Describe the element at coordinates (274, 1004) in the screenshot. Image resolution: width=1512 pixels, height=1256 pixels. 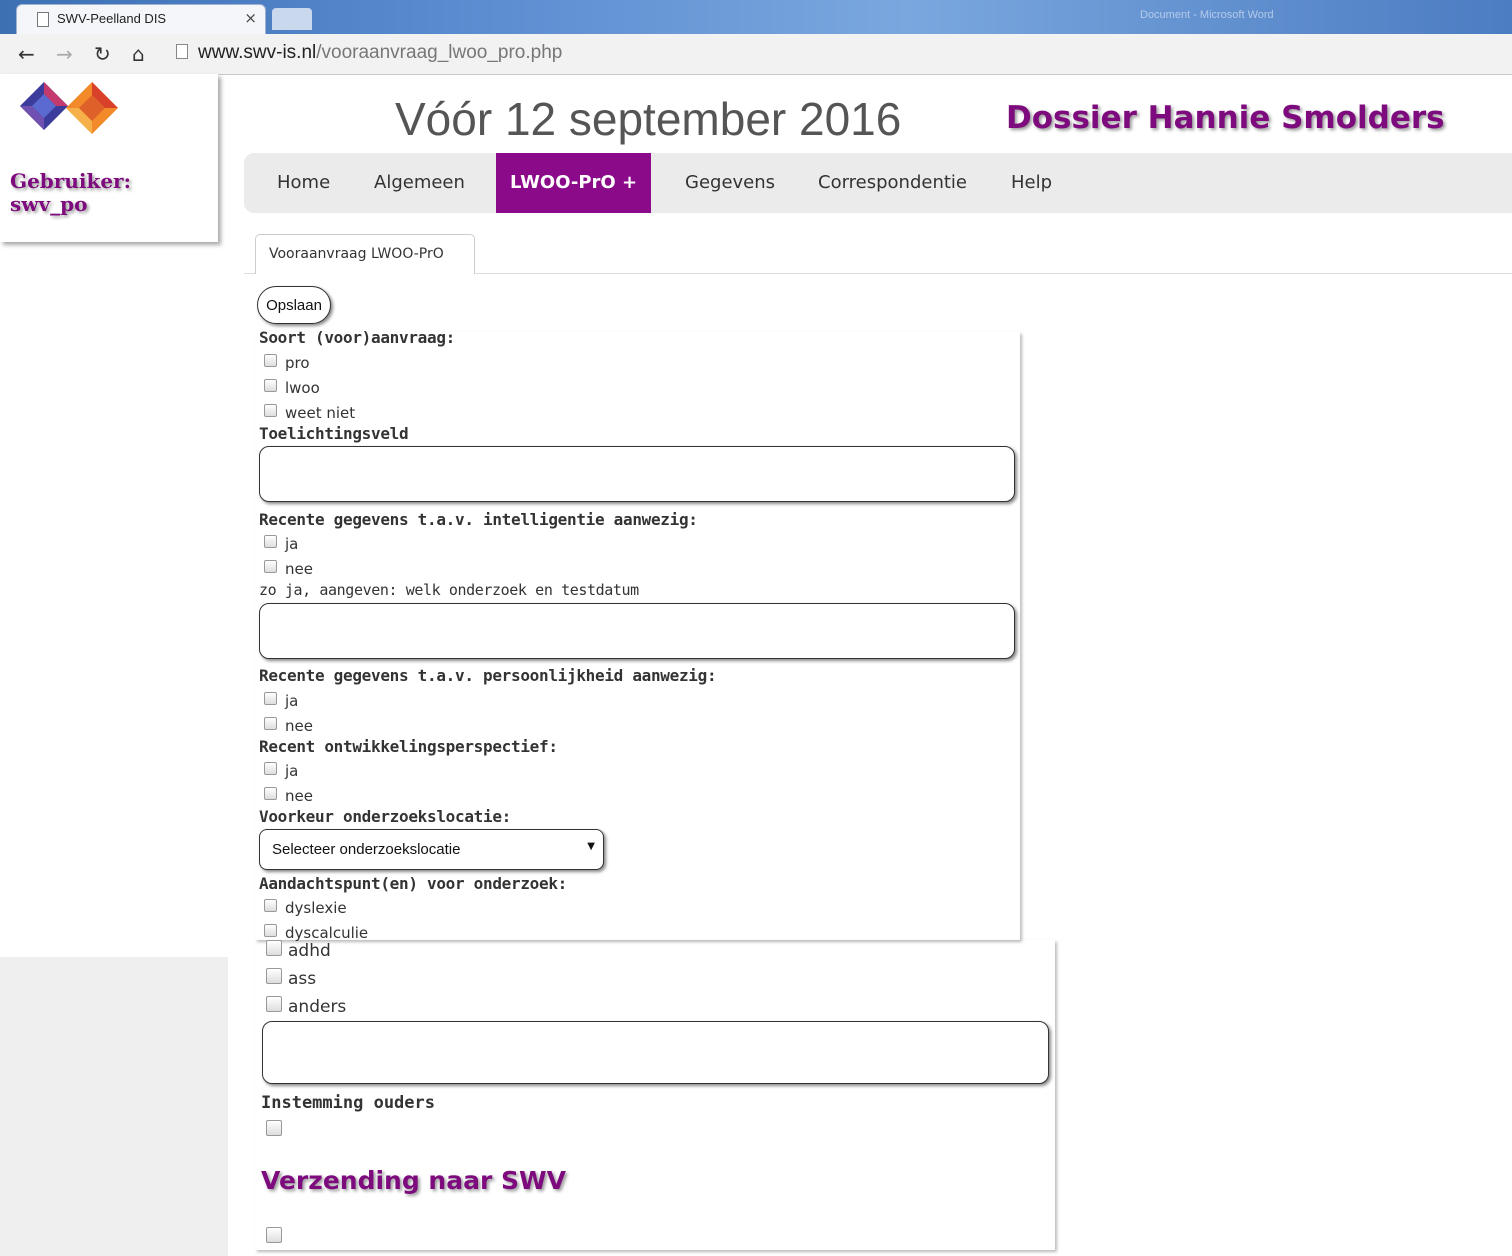
I see `checkbox-anders` at that location.